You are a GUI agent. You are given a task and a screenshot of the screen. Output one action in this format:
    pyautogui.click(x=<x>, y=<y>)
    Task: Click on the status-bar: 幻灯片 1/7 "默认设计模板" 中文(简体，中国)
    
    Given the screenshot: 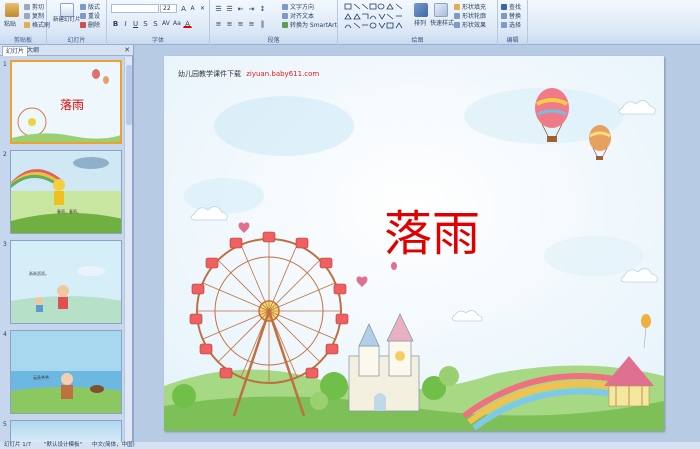 What is the action you would take?
    pyautogui.click(x=350, y=445)
    